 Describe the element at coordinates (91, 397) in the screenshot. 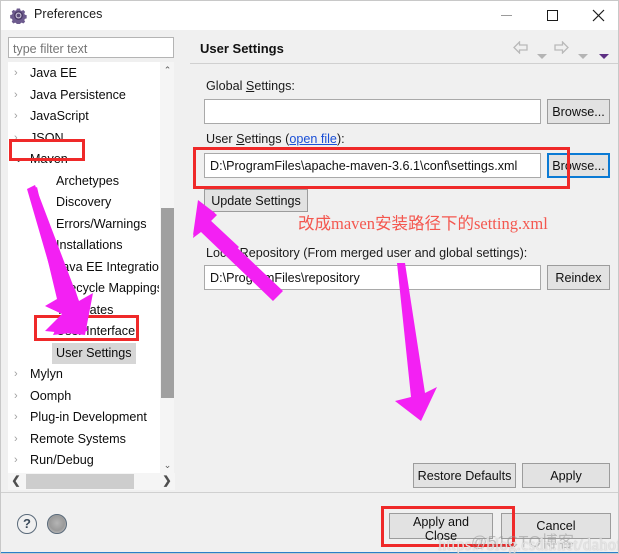

I see `tree-item-oomph: › Oomph` at that location.